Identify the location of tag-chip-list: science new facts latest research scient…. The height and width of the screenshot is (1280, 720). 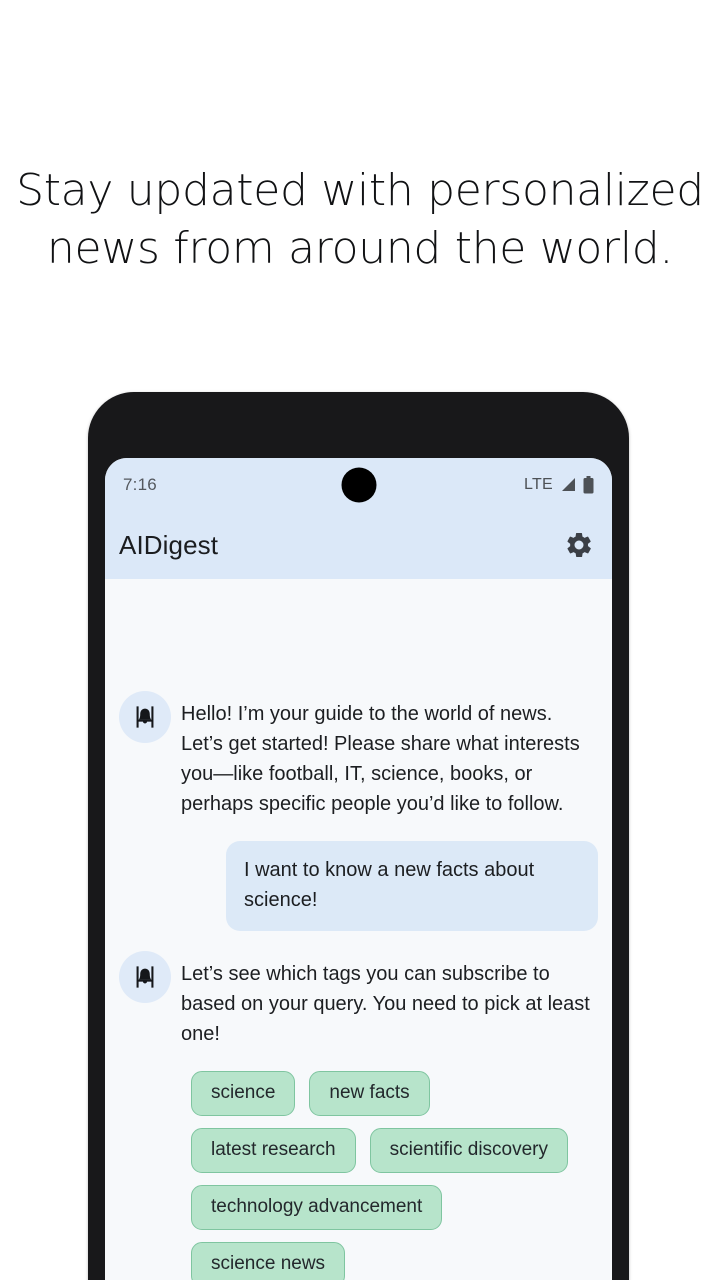
(358, 1175).